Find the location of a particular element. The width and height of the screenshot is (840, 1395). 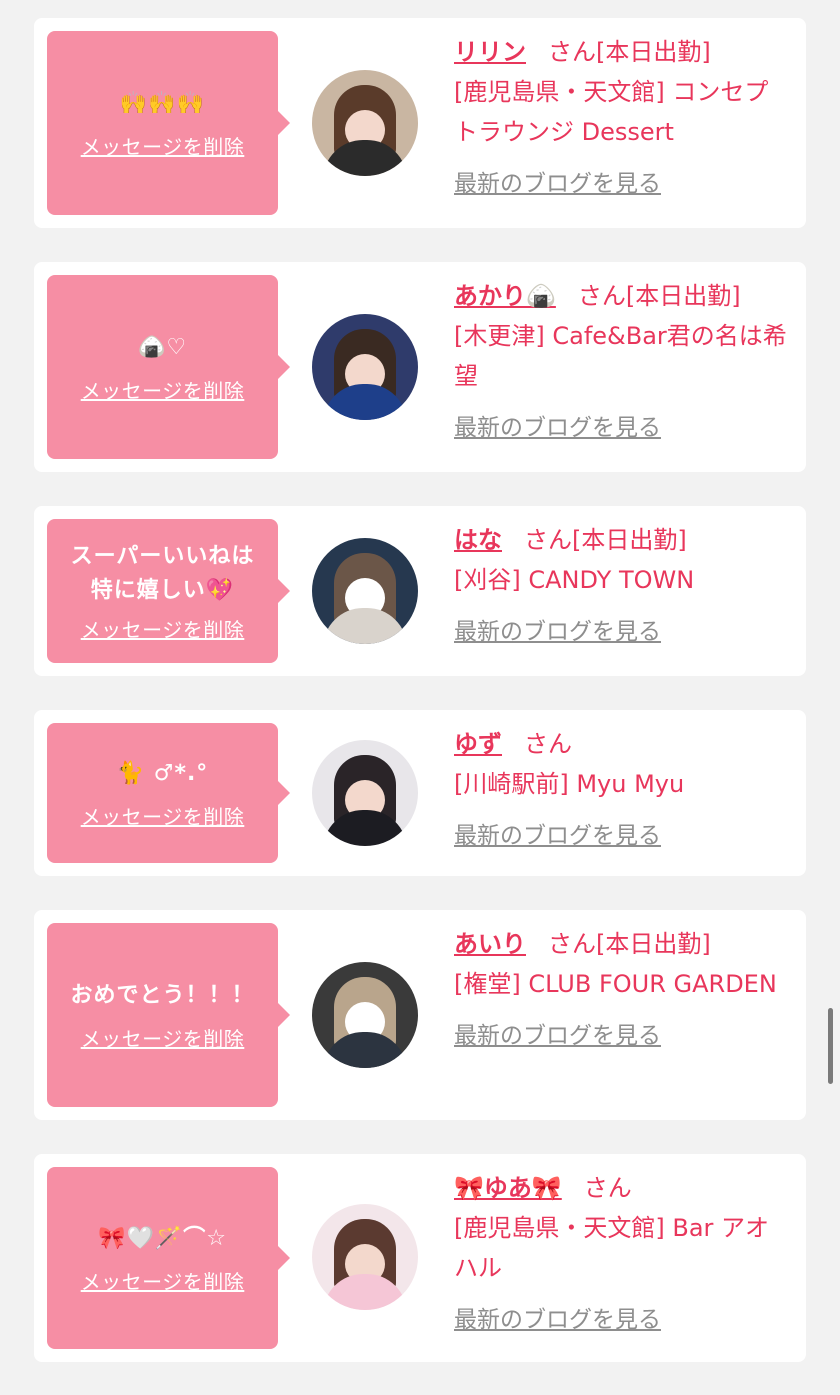

shop-link: [鹿児島県・天文館] コンセプトラウンジ Dessert is located at coordinates (623, 112).